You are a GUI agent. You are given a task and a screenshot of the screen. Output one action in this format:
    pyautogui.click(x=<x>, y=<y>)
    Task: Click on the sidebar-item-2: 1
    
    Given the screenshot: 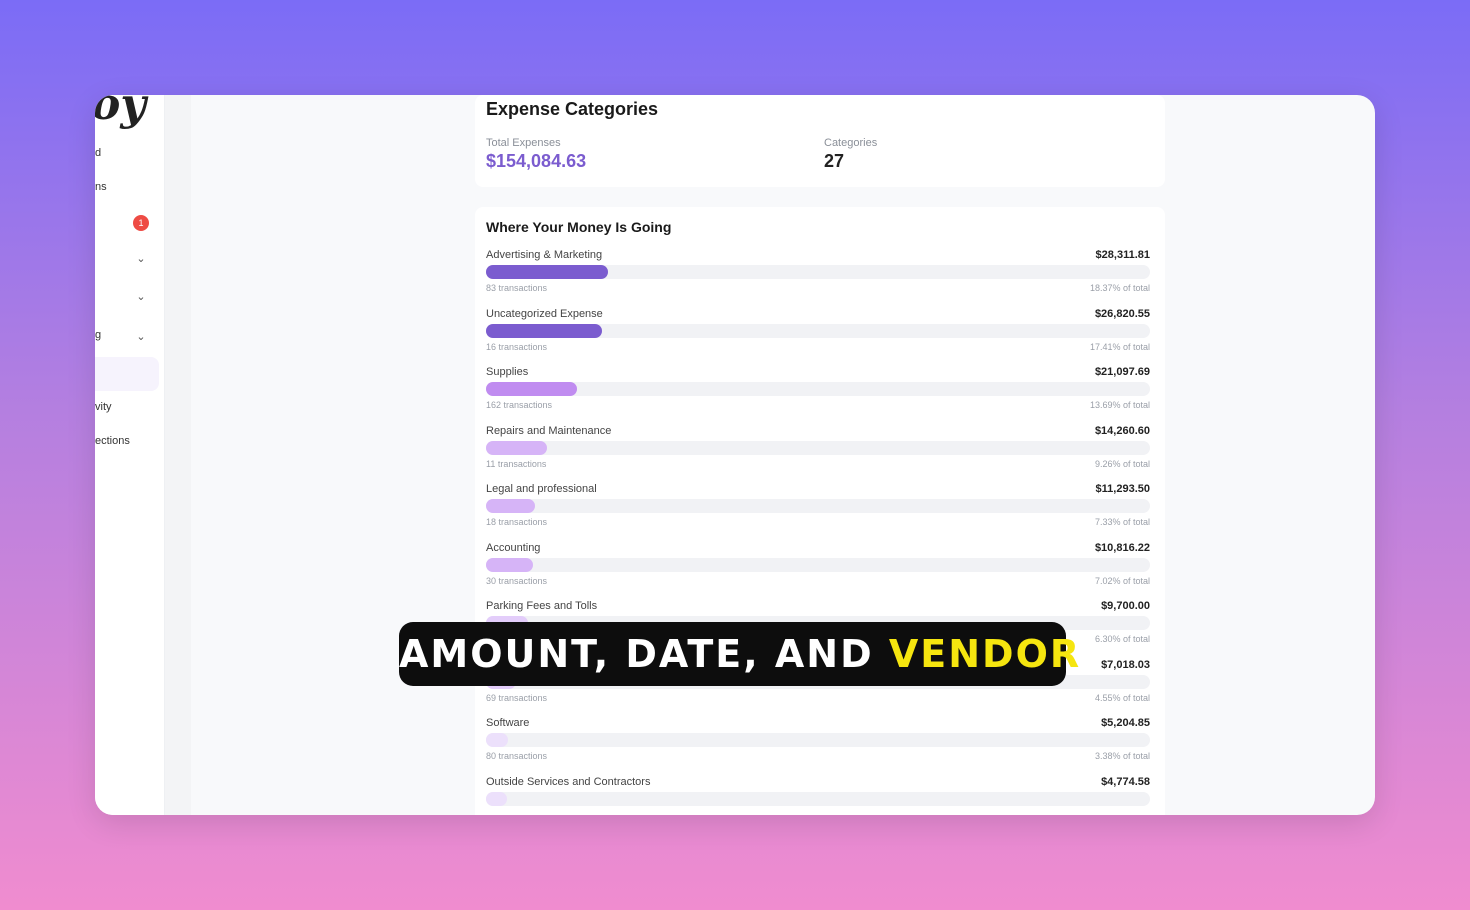 What is the action you would take?
    pyautogui.click(x=127, y=223)
    